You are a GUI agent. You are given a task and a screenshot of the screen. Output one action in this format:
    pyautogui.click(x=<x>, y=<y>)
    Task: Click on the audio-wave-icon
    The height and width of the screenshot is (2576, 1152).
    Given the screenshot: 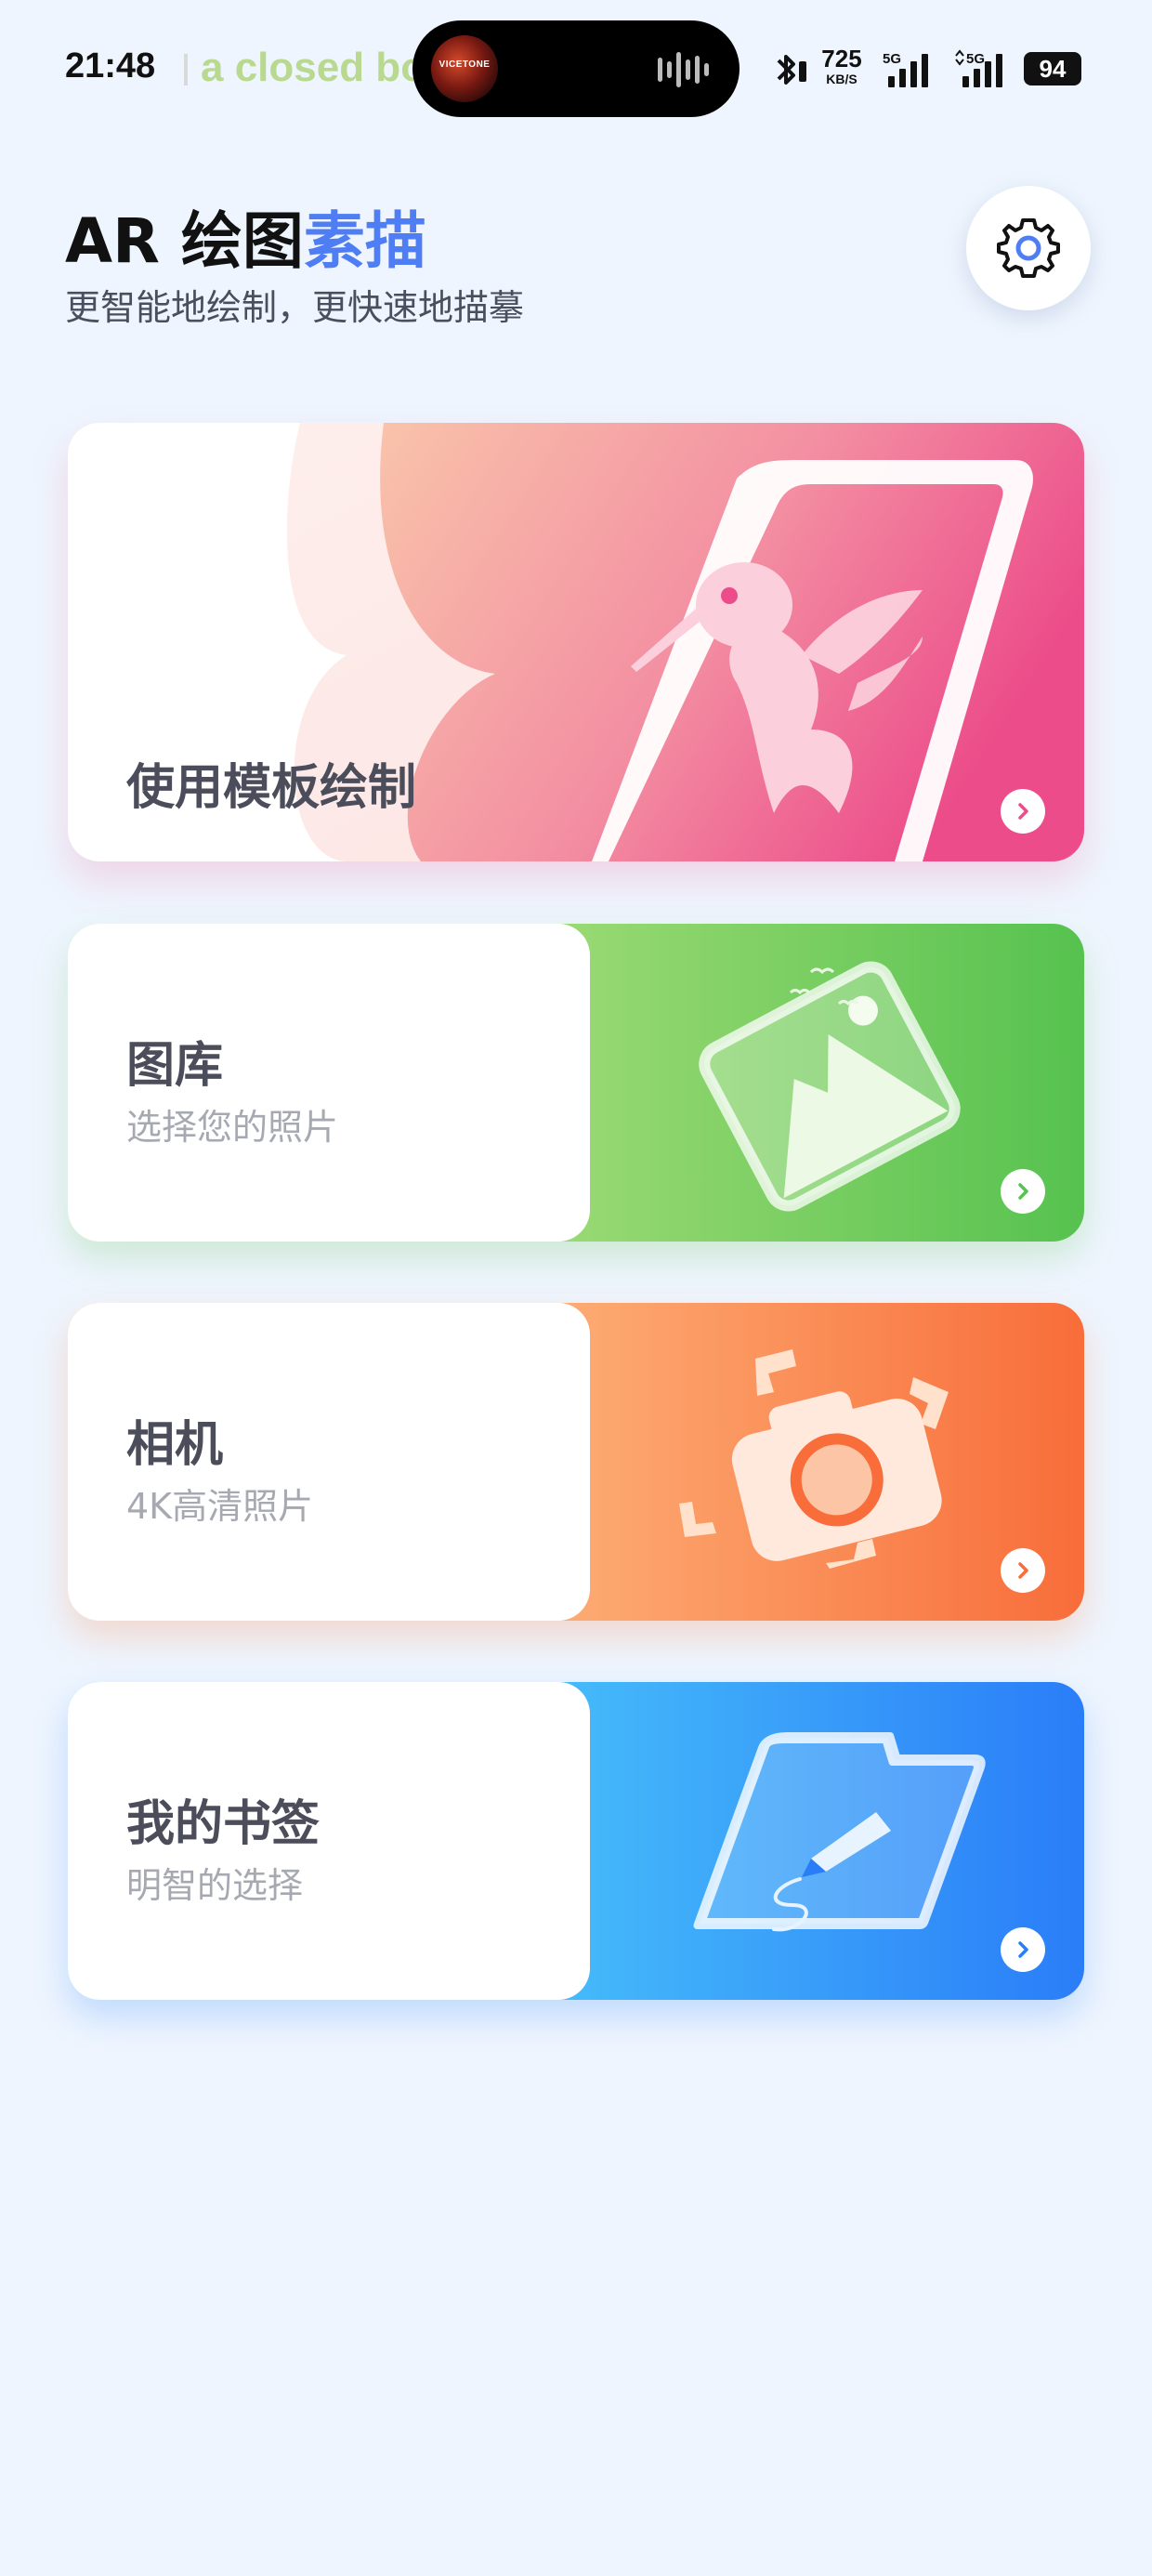 What is the action you would take?
    pyautogui.click(x=683, y=69)
    